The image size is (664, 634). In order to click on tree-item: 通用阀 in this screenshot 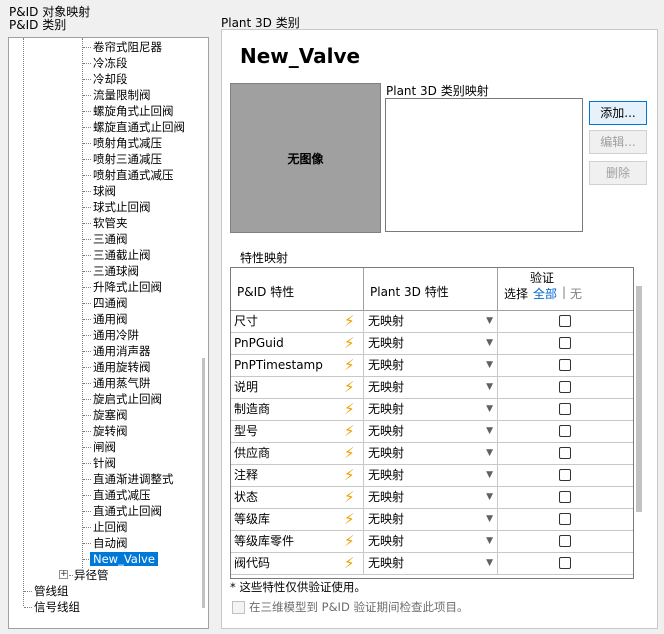, I will do `click(110, 319)`.